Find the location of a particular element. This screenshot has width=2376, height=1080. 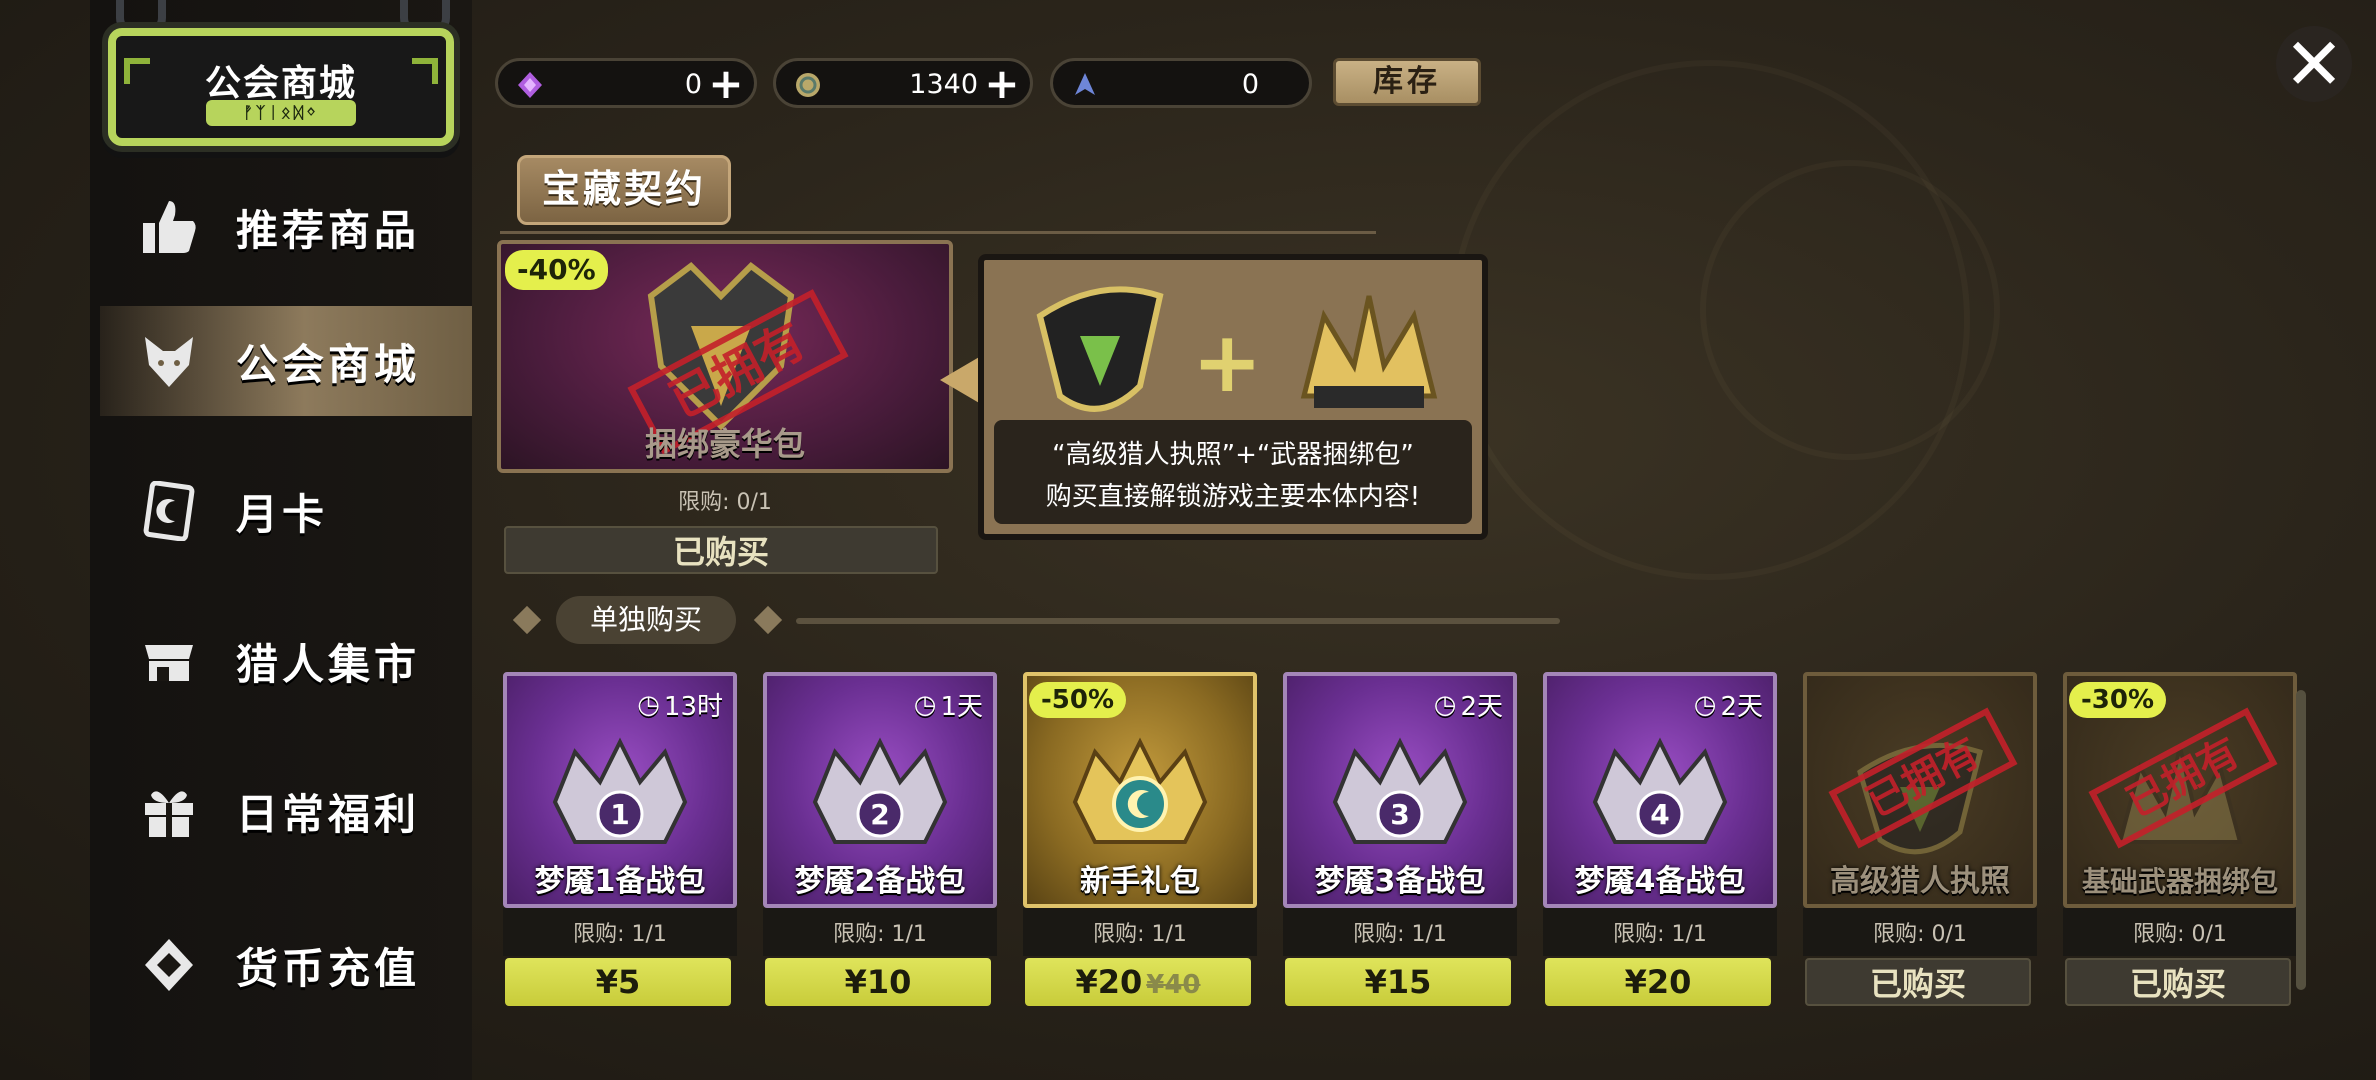

coin-amount: 1340 is located at coordinates (943, 84).